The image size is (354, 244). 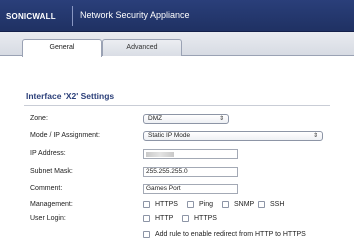 What do you see at coordinates (48, 153) in the screenshot?
I see `ip-address-label: IP Address:` at bounding box center [48, 153].